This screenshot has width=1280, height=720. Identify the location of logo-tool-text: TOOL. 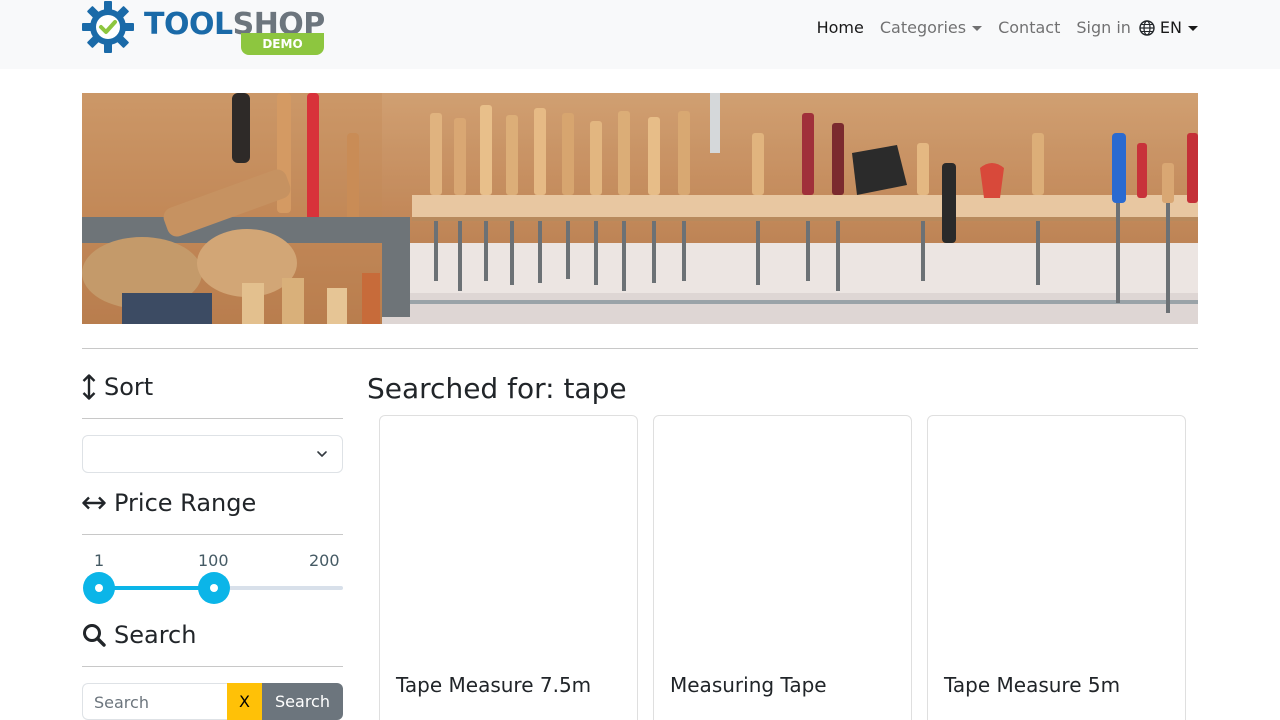
(188, 24).